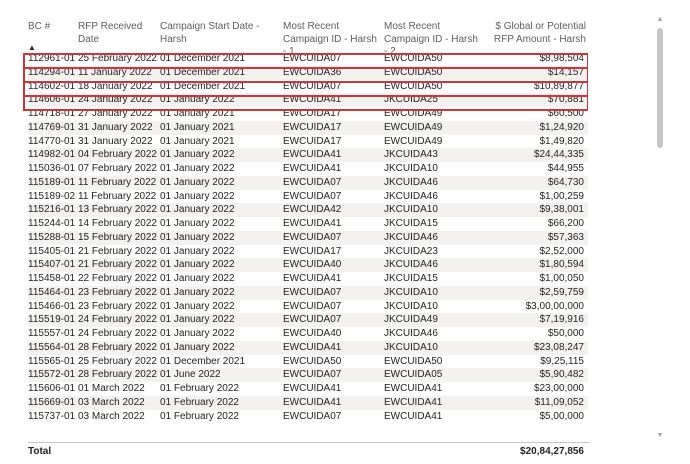 This screenshot has width=690, height=464. What do you see at coordinates (536, 127) in the screenshot?
I see `rfp-amount-cell: $1,24,920` at bounding box center [536, 127].